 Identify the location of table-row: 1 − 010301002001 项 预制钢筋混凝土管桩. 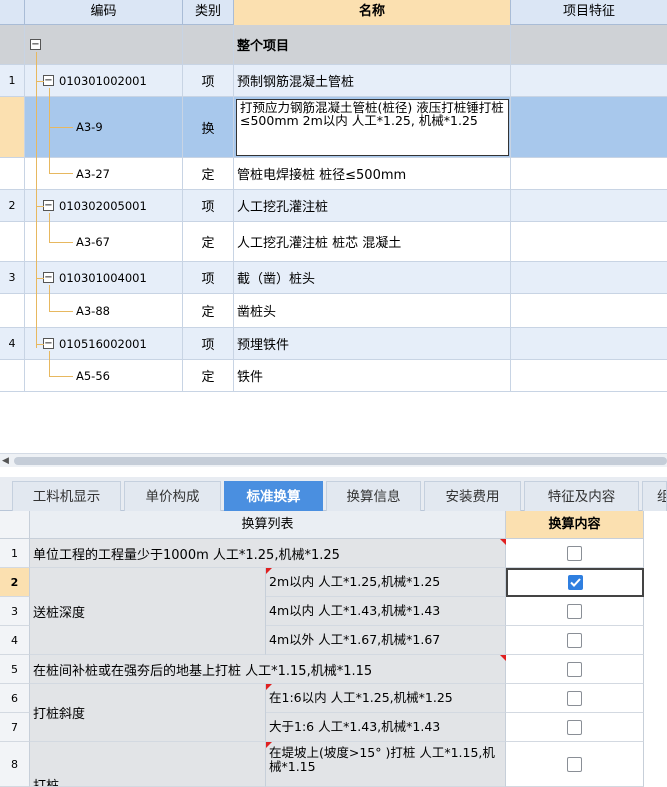
(333, 81).